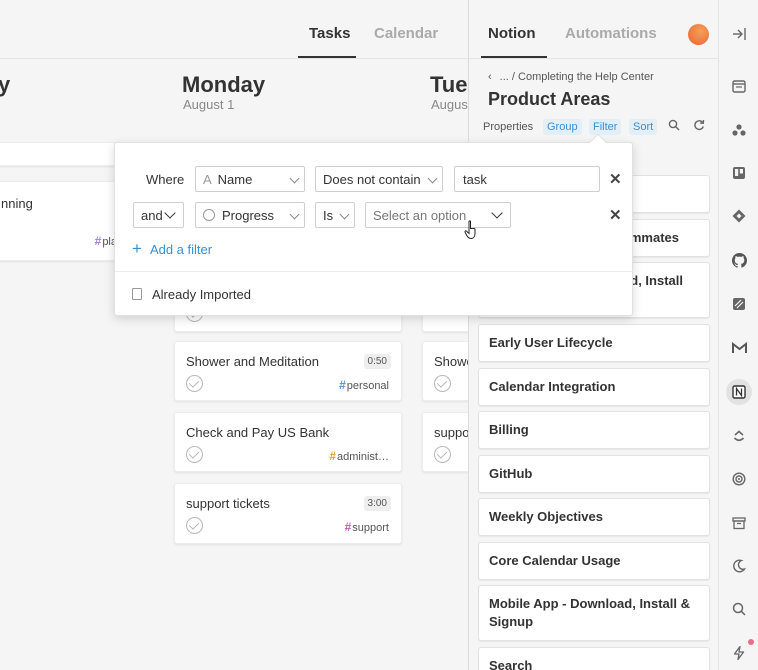 Image resolution: width=758 pixels, height=670 pixels. Describe the element at coordinates (605, 127) in the screenshot. I see `filter-button: Filter` at that location.